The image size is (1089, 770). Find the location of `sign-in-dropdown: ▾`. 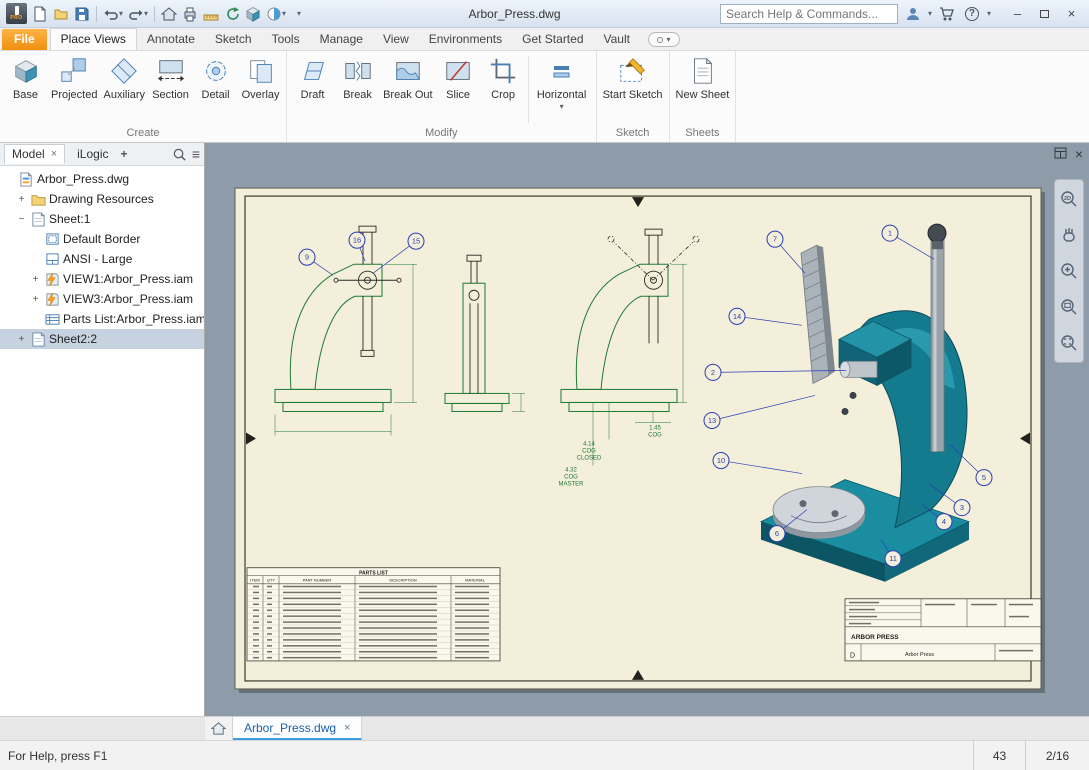

sign-in-dropdown: ▾ is located at coordinates (930, 13).